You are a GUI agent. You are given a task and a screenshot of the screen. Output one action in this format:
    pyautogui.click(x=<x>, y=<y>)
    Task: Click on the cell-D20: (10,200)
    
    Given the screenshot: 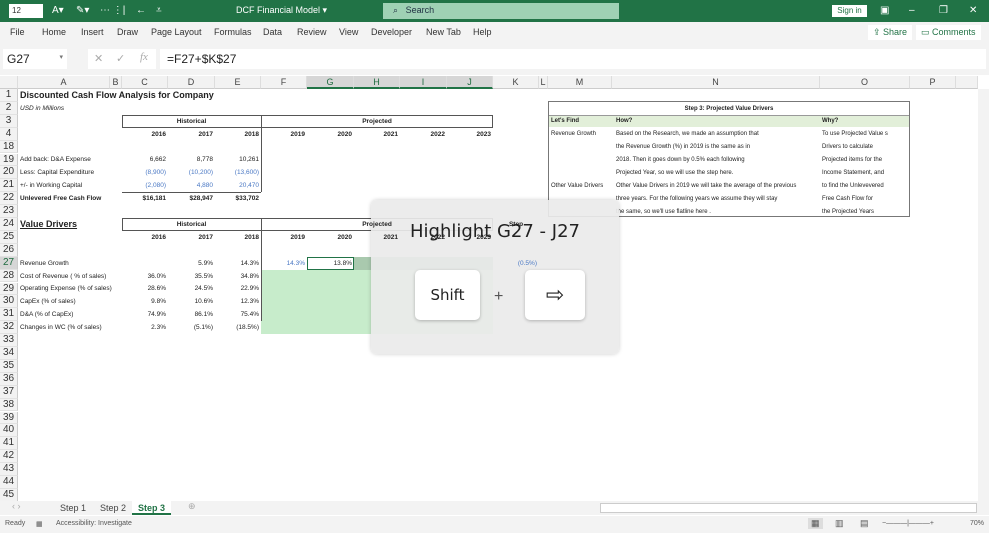 What is the action you would take?
    pyautogui.click(x=191, y=172)
    